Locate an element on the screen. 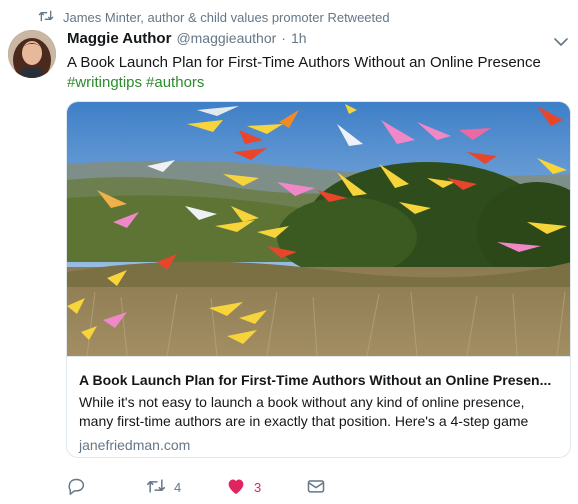 This screenshot has height=504, width=578. envelope-icon is located at coordinates (316, 487).